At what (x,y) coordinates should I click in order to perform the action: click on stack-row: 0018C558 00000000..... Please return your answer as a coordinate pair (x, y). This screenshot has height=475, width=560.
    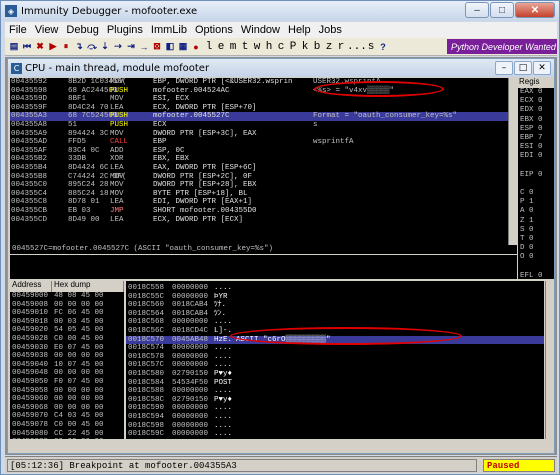
    Looking at the image, I should click on (335, 288).